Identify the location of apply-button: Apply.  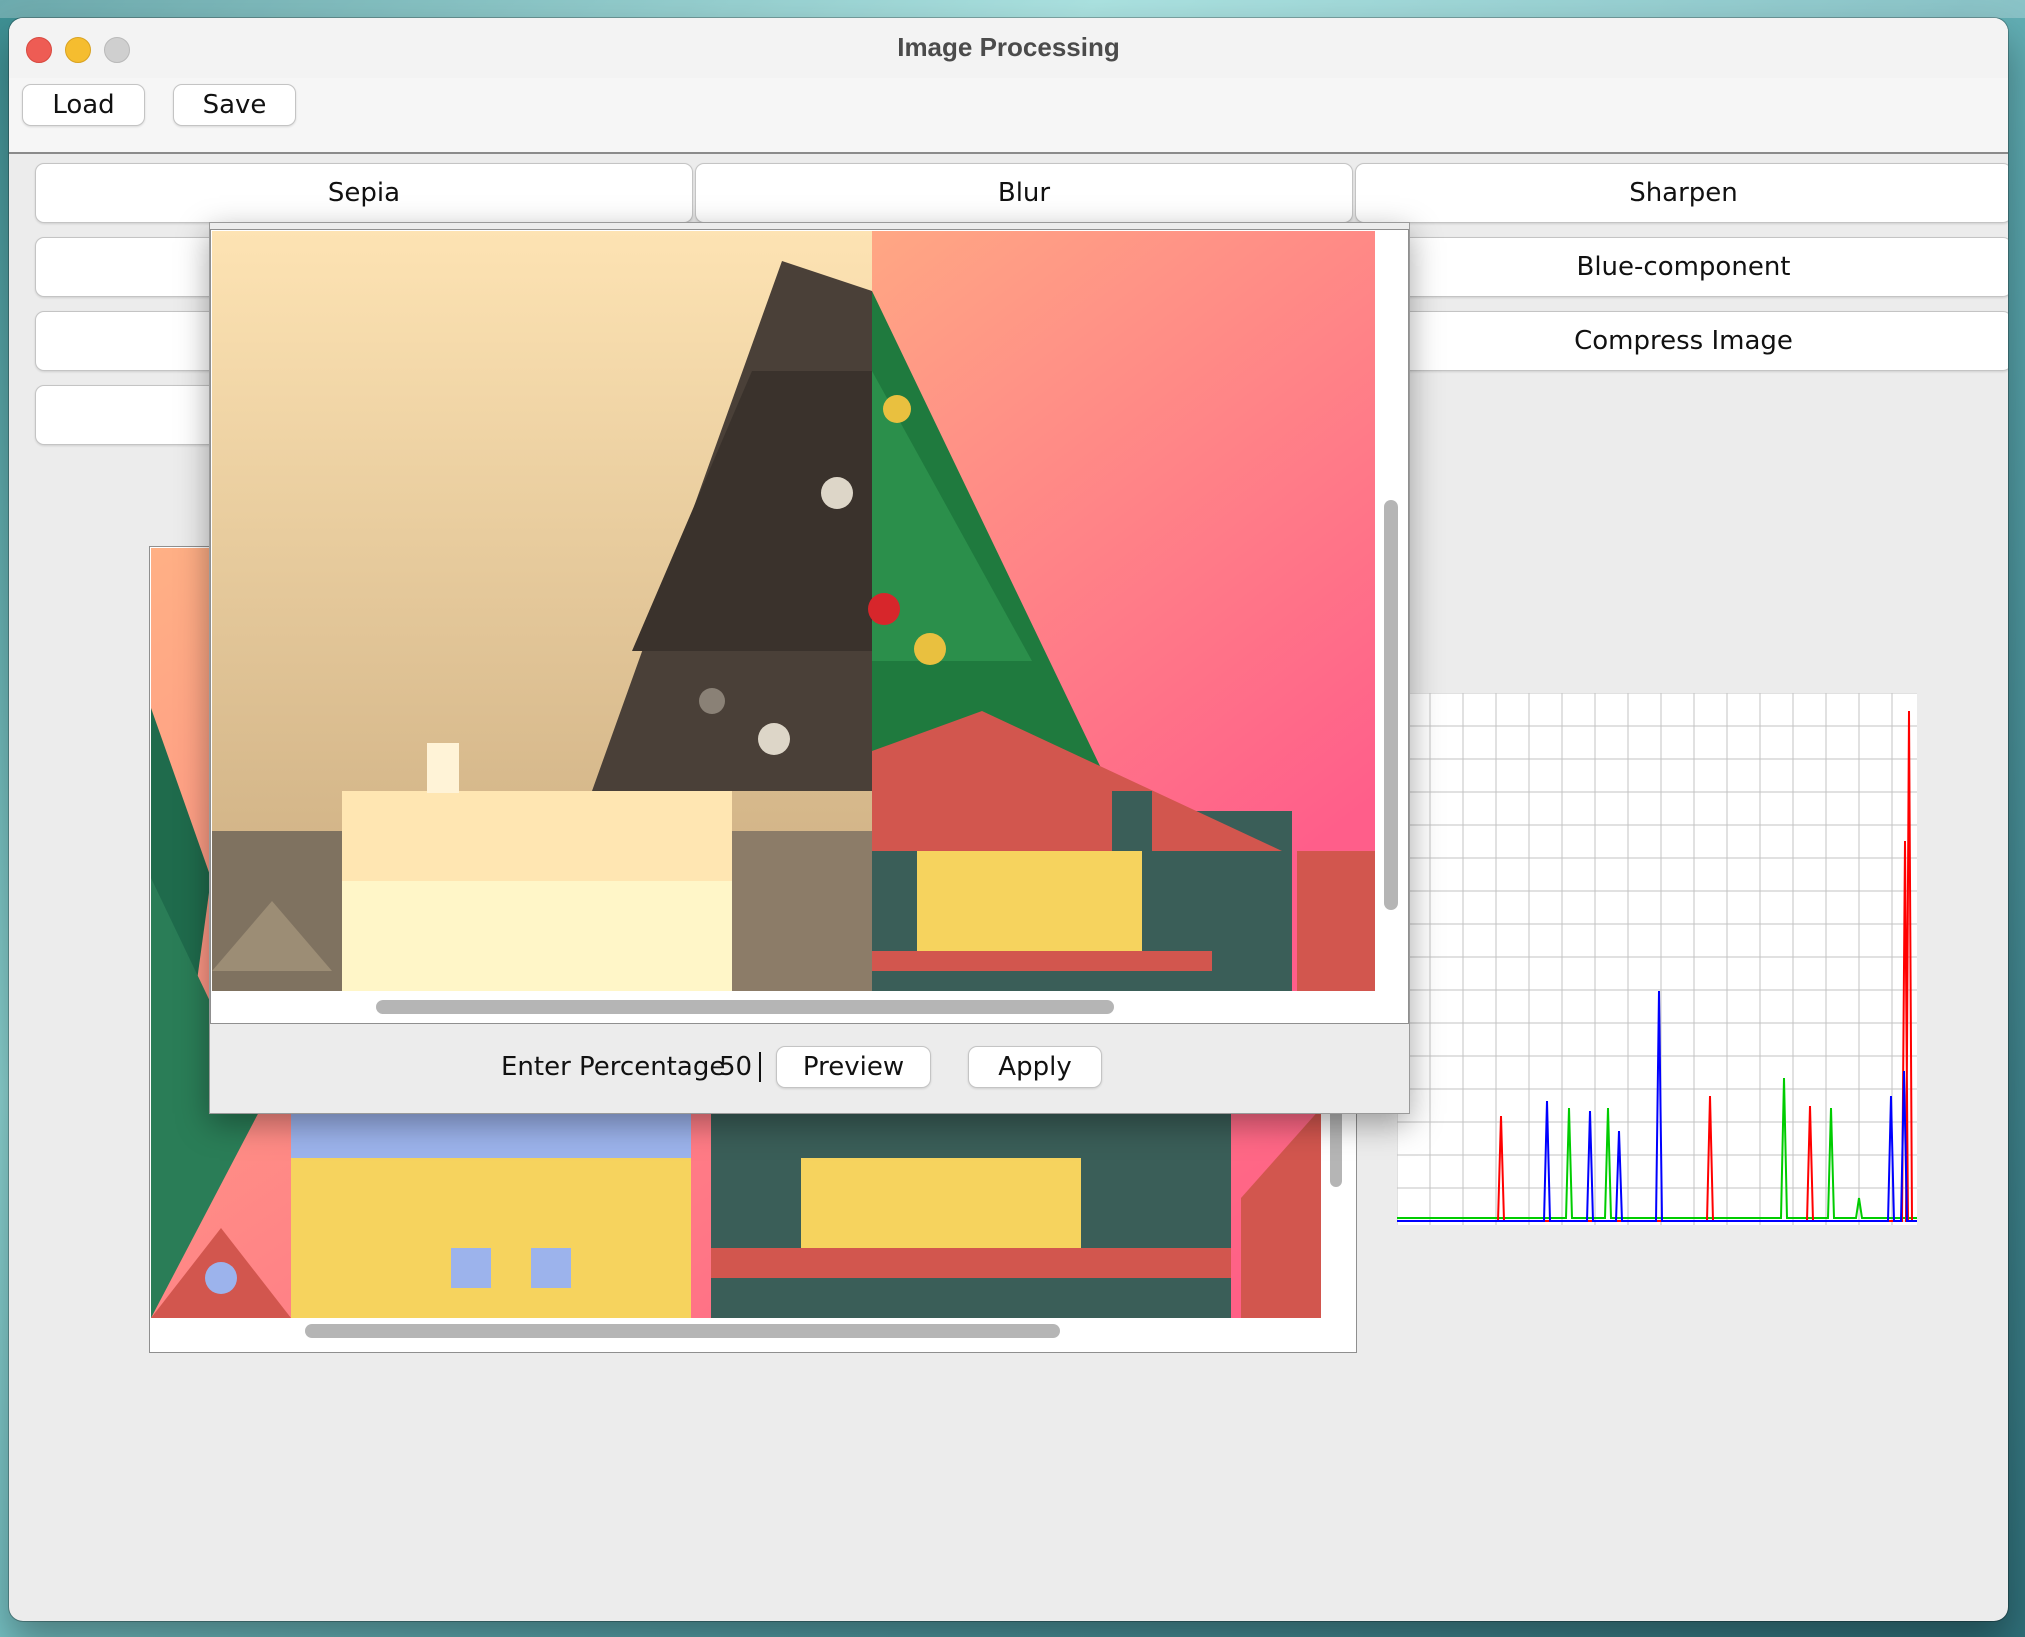
(1035, 1067).